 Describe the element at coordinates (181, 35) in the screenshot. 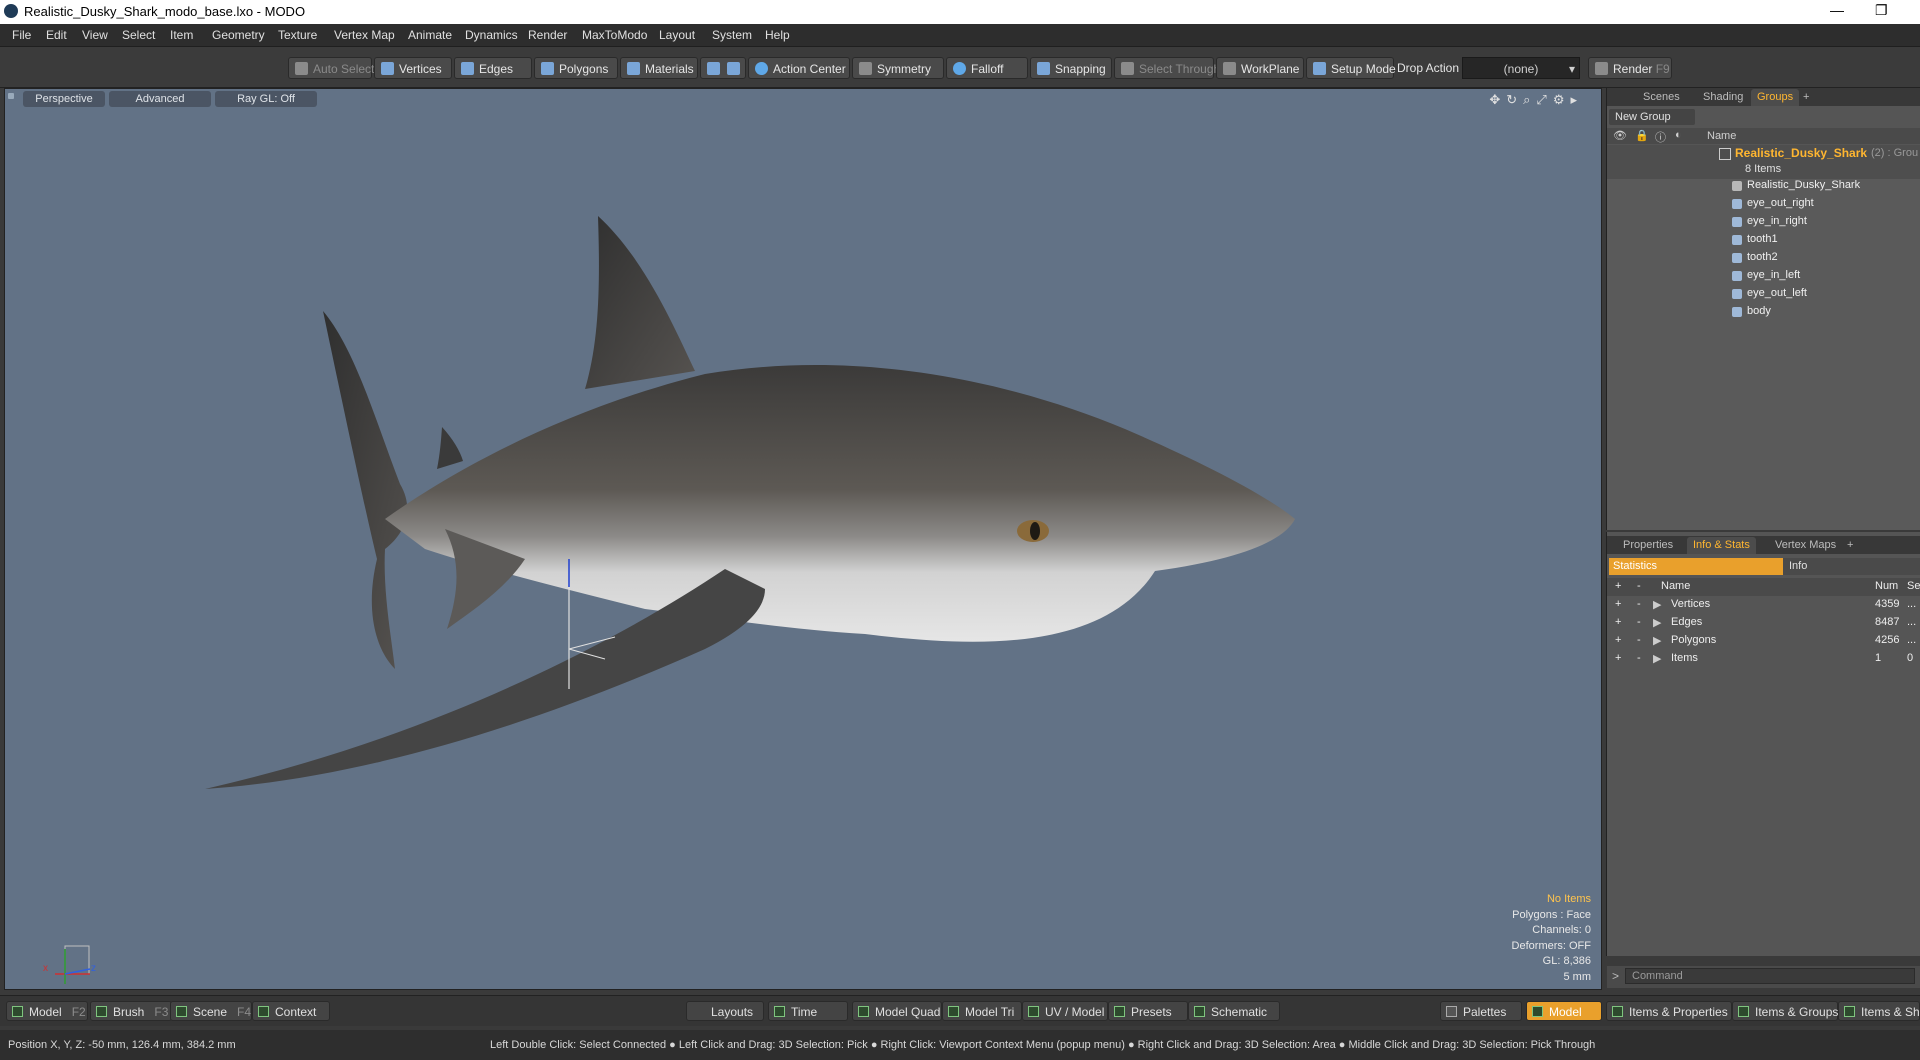

I see `menu-item: Item` at that location.